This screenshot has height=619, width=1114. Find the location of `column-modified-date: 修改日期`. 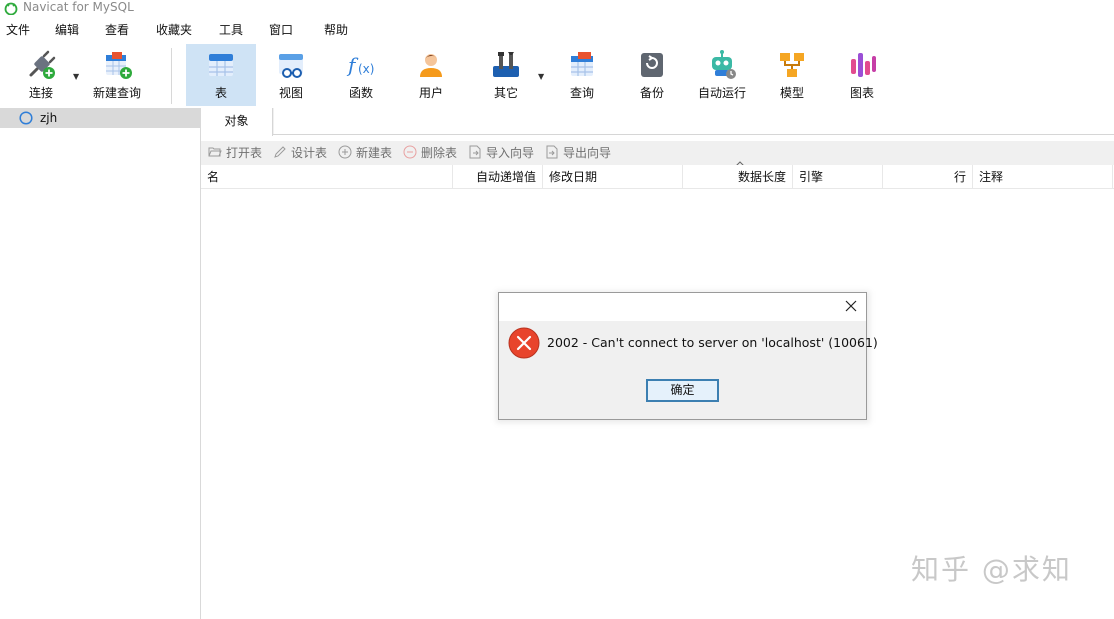

column-modified-date: 修改日期 is located at coordinates (613, 177).